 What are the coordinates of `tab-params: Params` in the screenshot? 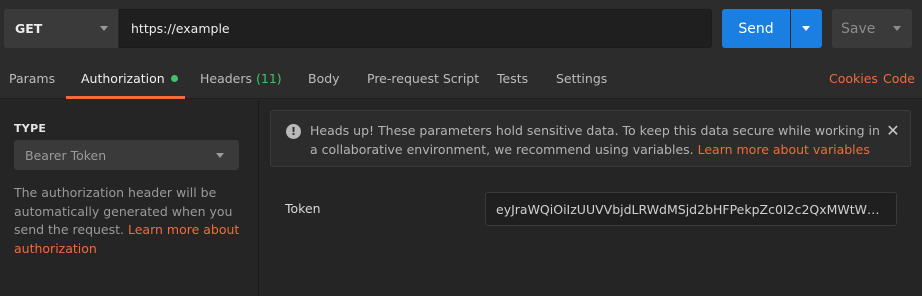 It's located at (32, 78).